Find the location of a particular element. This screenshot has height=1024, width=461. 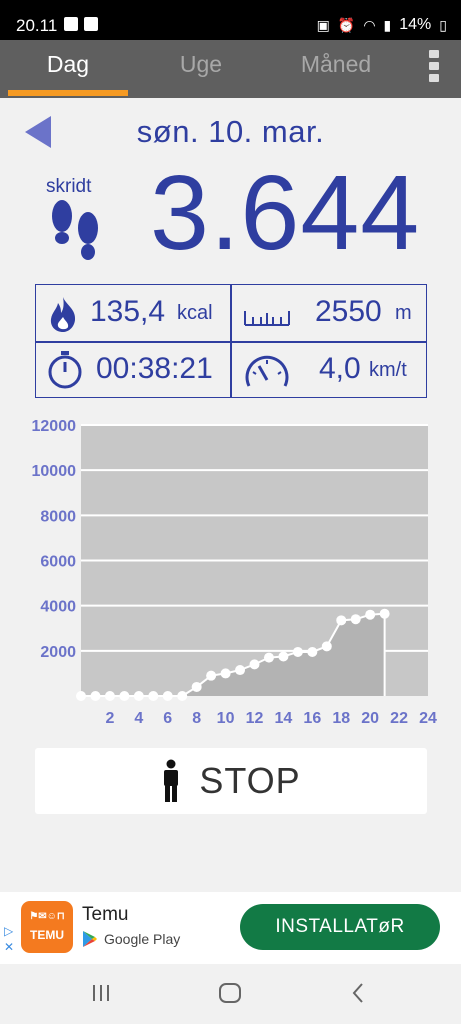

chart-y-tick-label: 4000 is located at coordinates (58, 607).